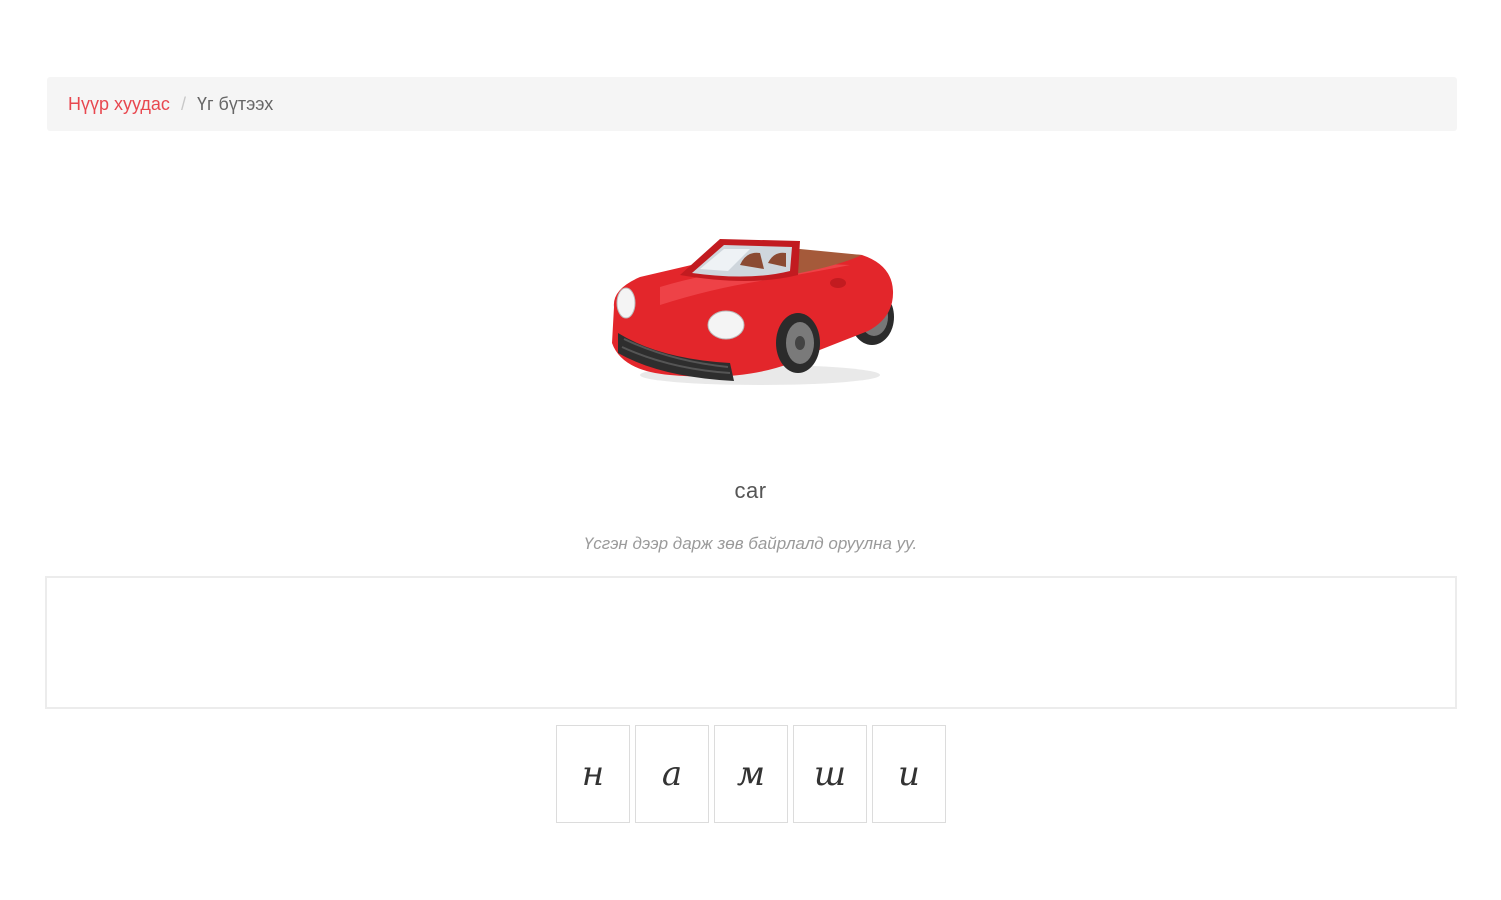 This screenshot has height=900, width=1501. What do you see at coordinates (119, 104) in the screenshot?
I see `breadcrumb-home-link: Нүүр хуудас` at bounding box center [119, 104].